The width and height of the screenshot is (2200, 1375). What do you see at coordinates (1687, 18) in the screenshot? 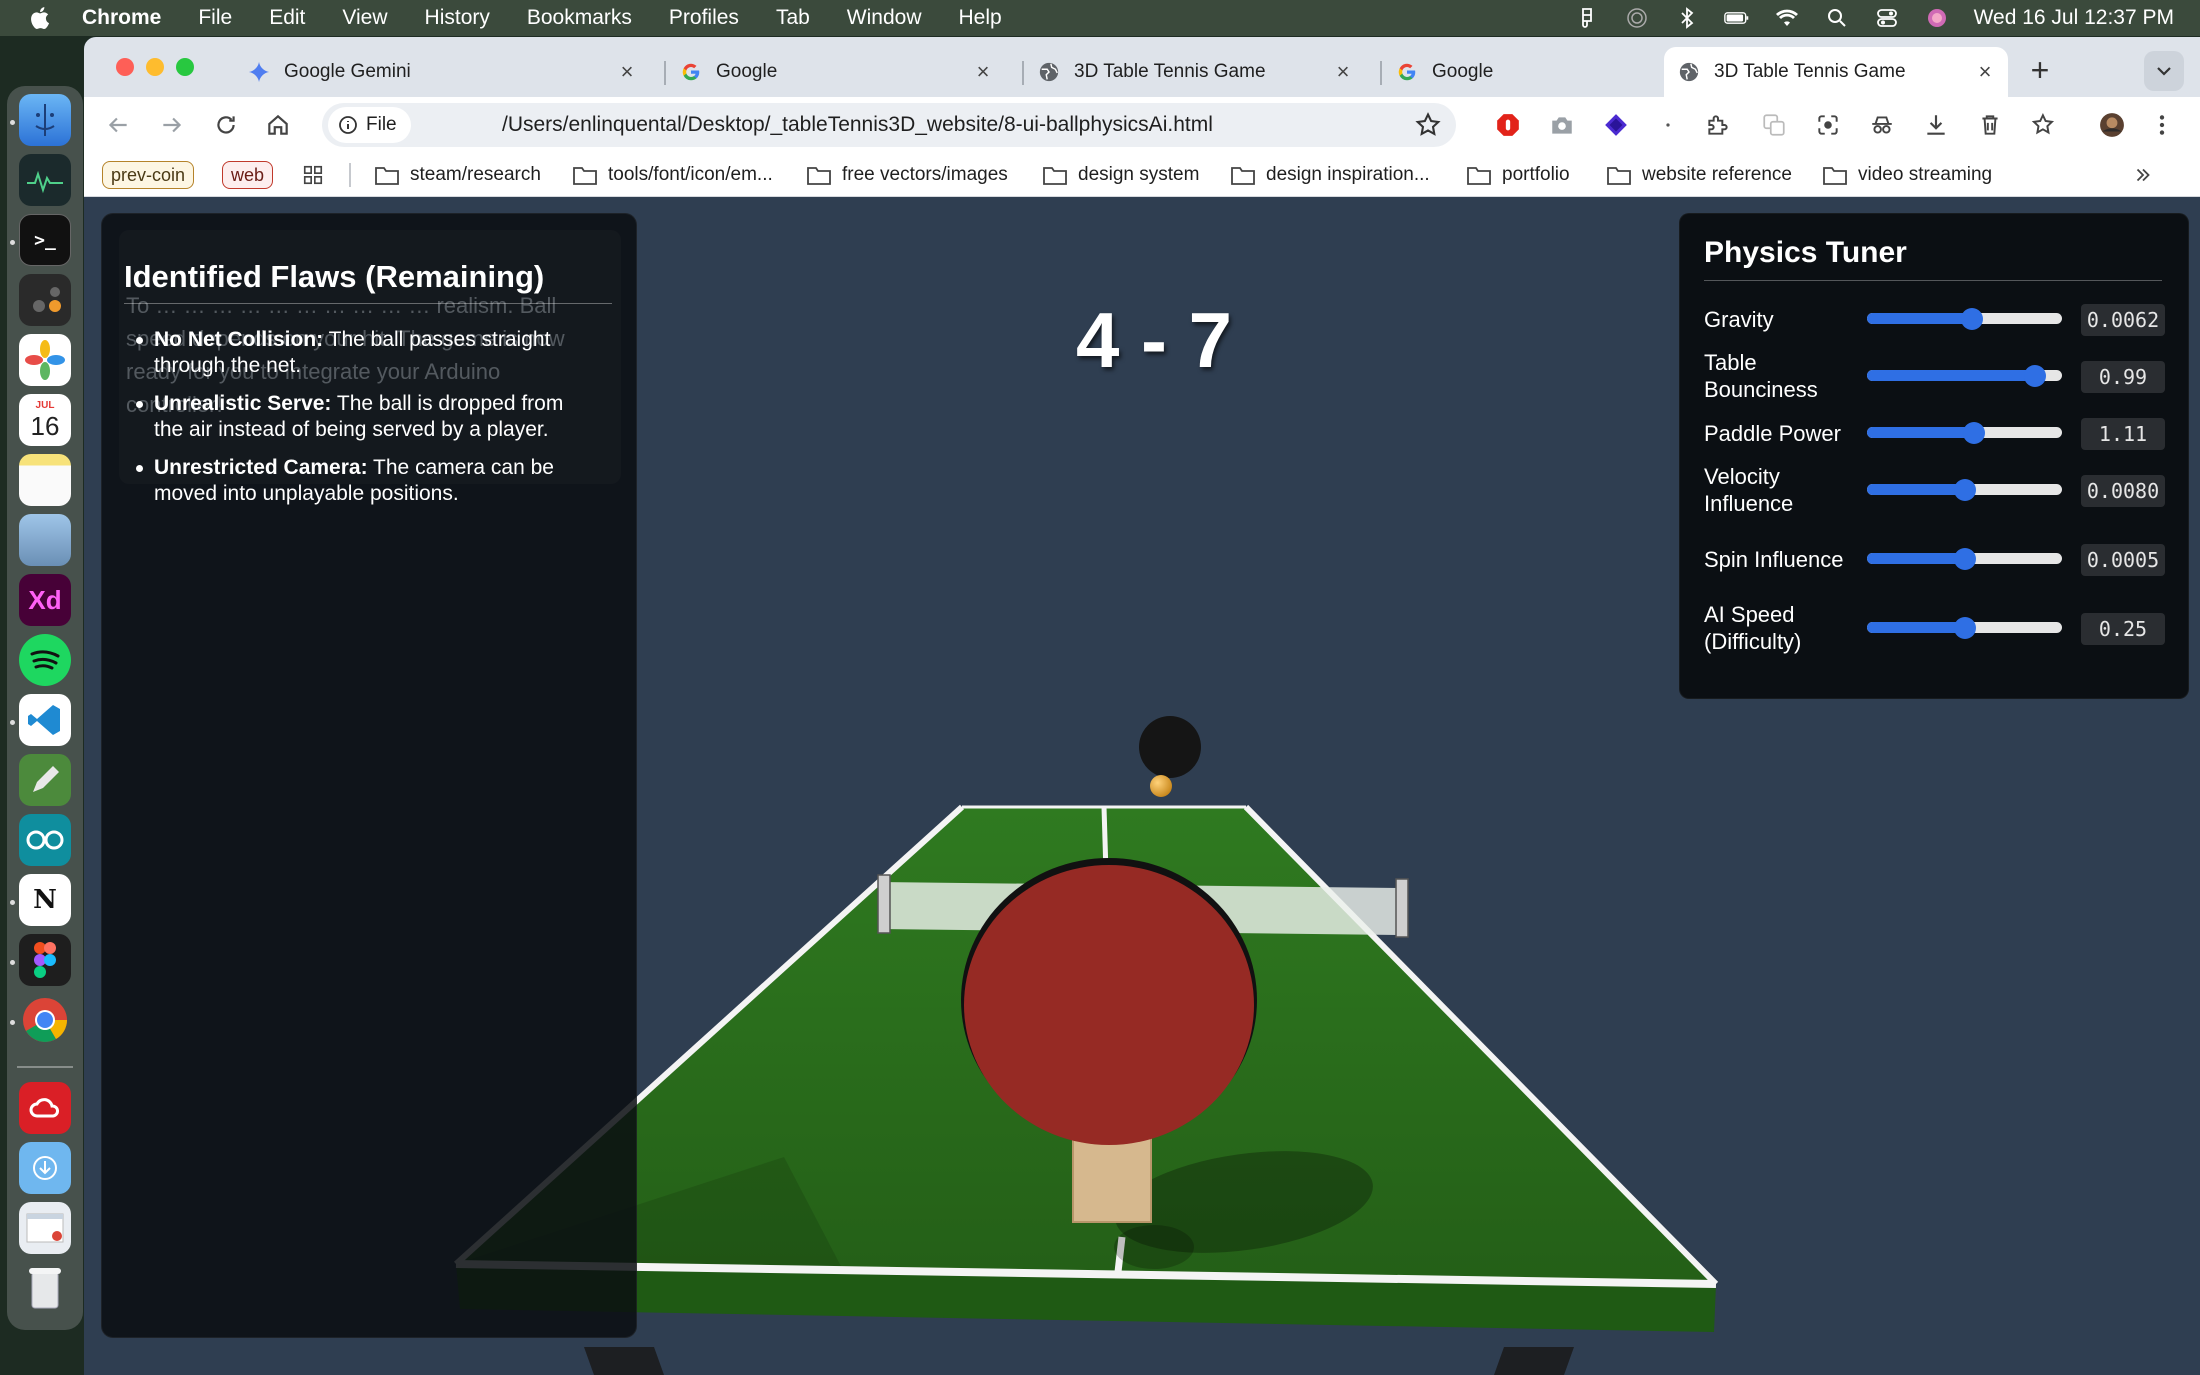
I see `bluetooth-icon` at bounding box center [1687, 18].